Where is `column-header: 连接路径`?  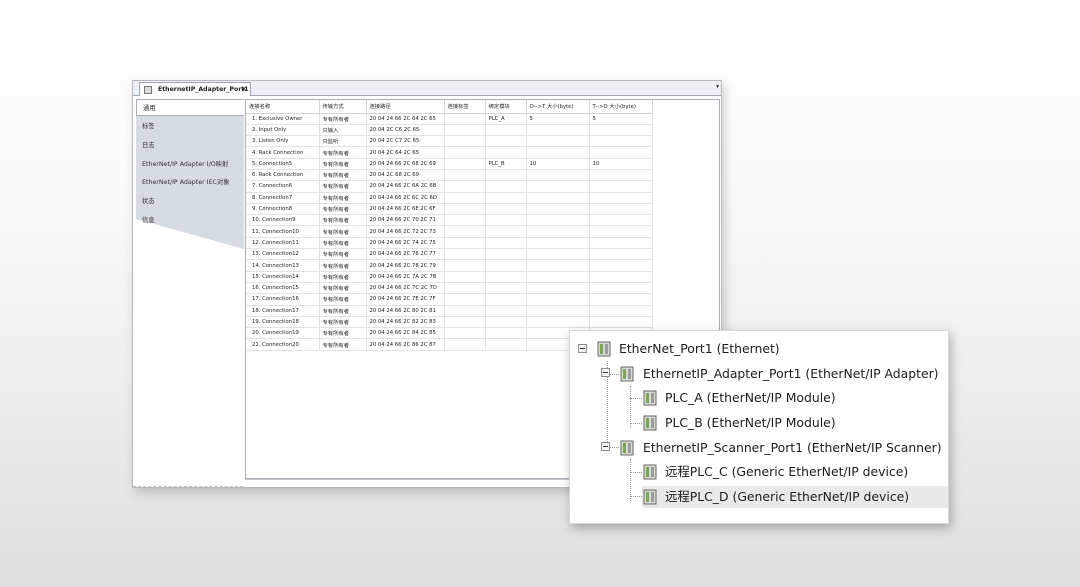
column-header: 连接路径 is located at coordinates (405, 107).